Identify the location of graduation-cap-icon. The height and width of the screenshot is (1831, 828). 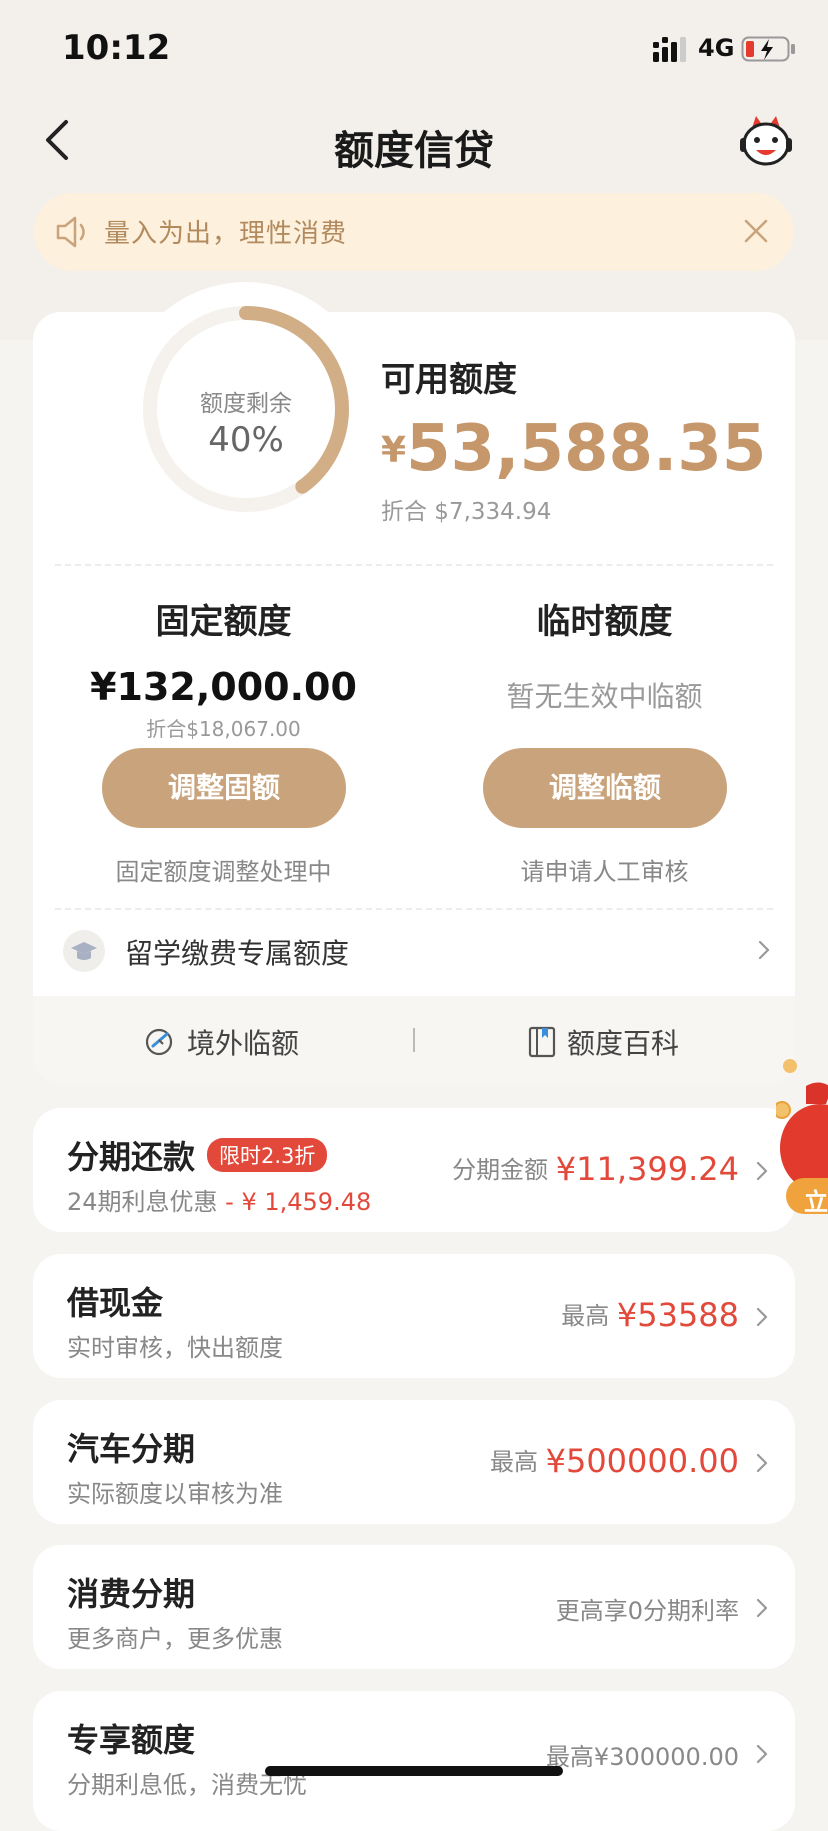
(84, 951).